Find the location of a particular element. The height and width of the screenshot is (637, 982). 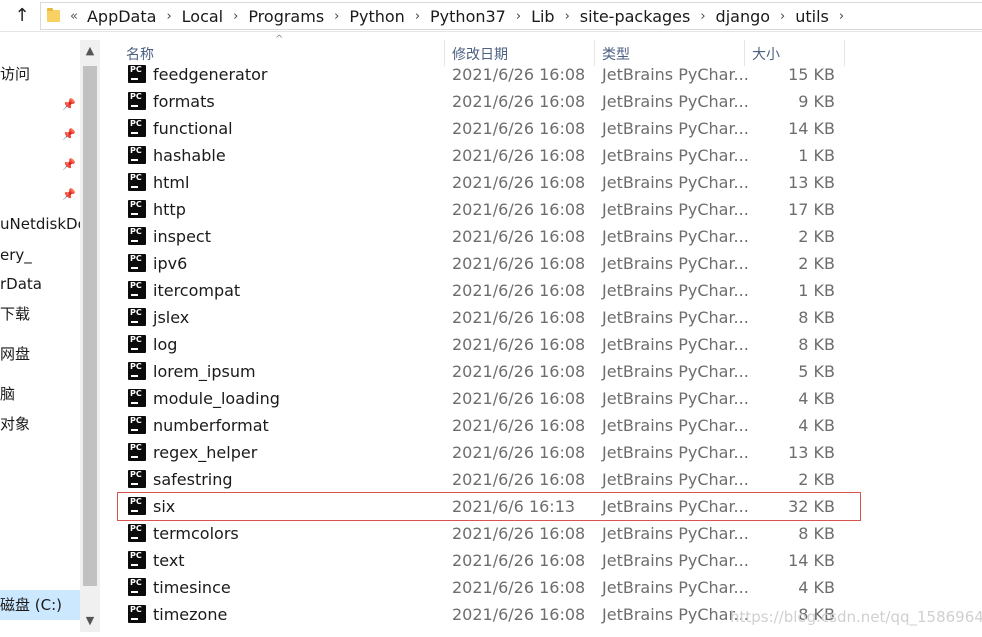

nav-scrollbar: ▲ ▼ is located at coordinates (90, 336).